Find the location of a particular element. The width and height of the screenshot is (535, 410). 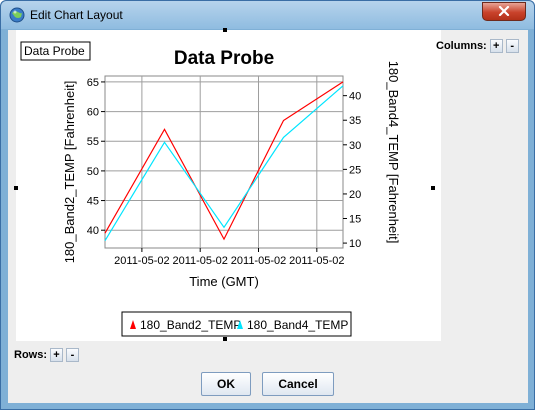

ok-button: OK is located at coordinates (226, 384).